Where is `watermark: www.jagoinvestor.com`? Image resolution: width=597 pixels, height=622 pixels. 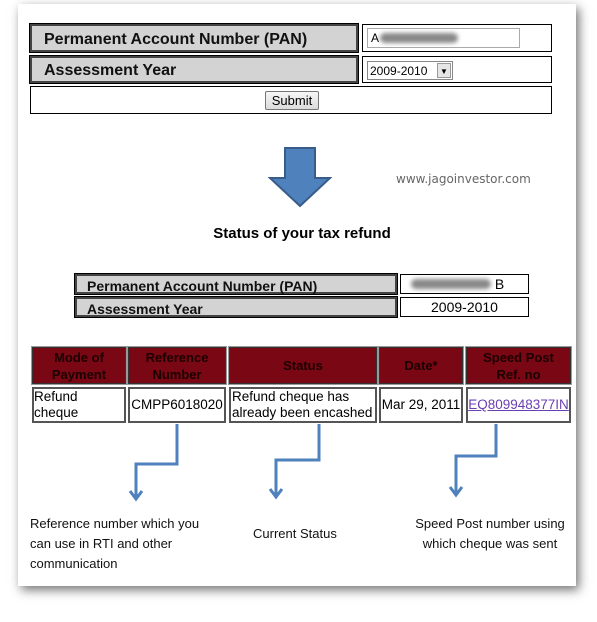 watermark: www.jagoinvestor.com is located at coordinates (463, 179).